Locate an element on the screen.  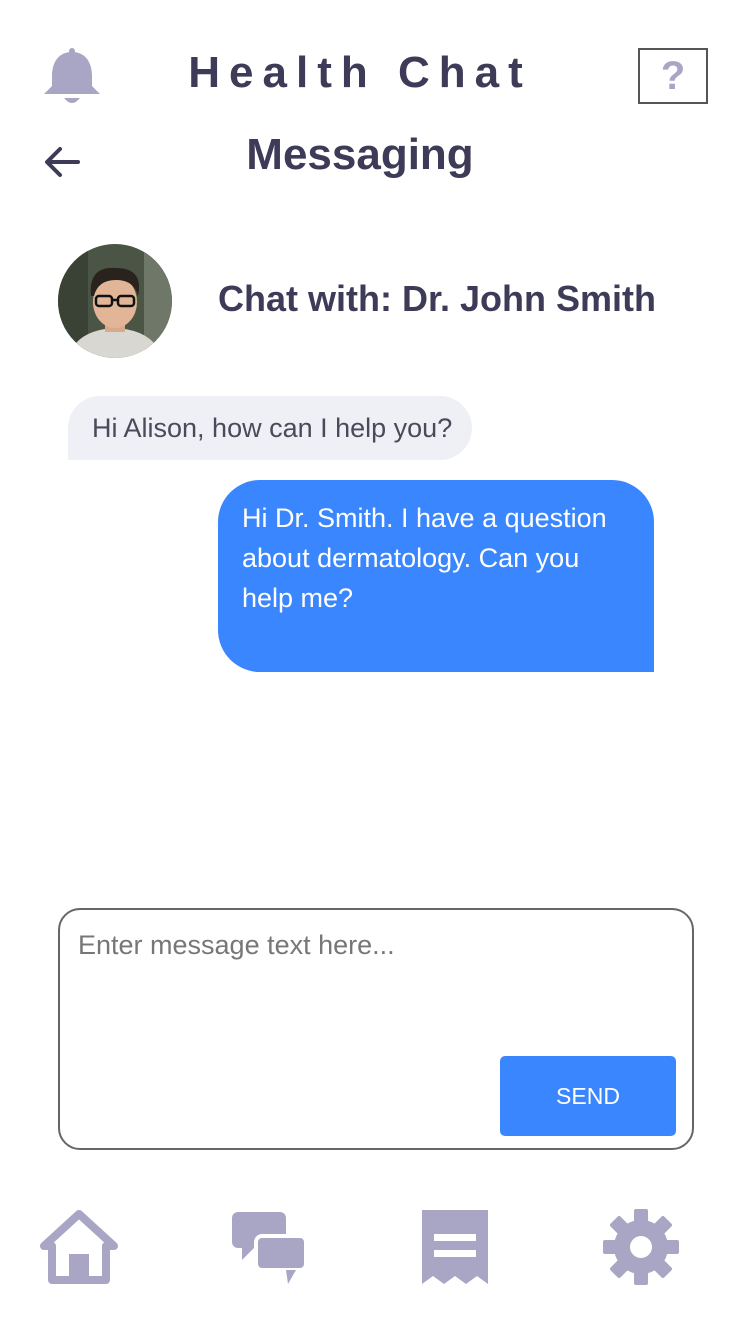
incoming-message: Hi Alison, how can I help you? is located at coordinates (270, 428).